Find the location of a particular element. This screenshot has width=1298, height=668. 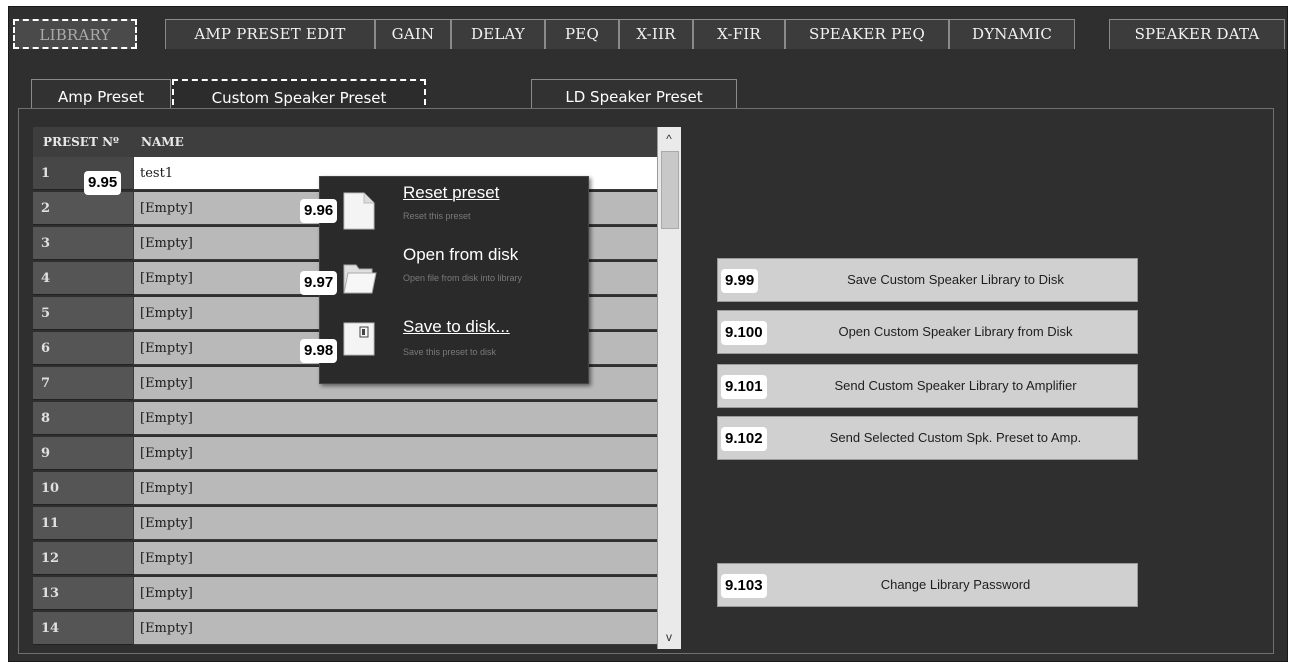

column-header-name: NAME is located at coordinates (162, 142).